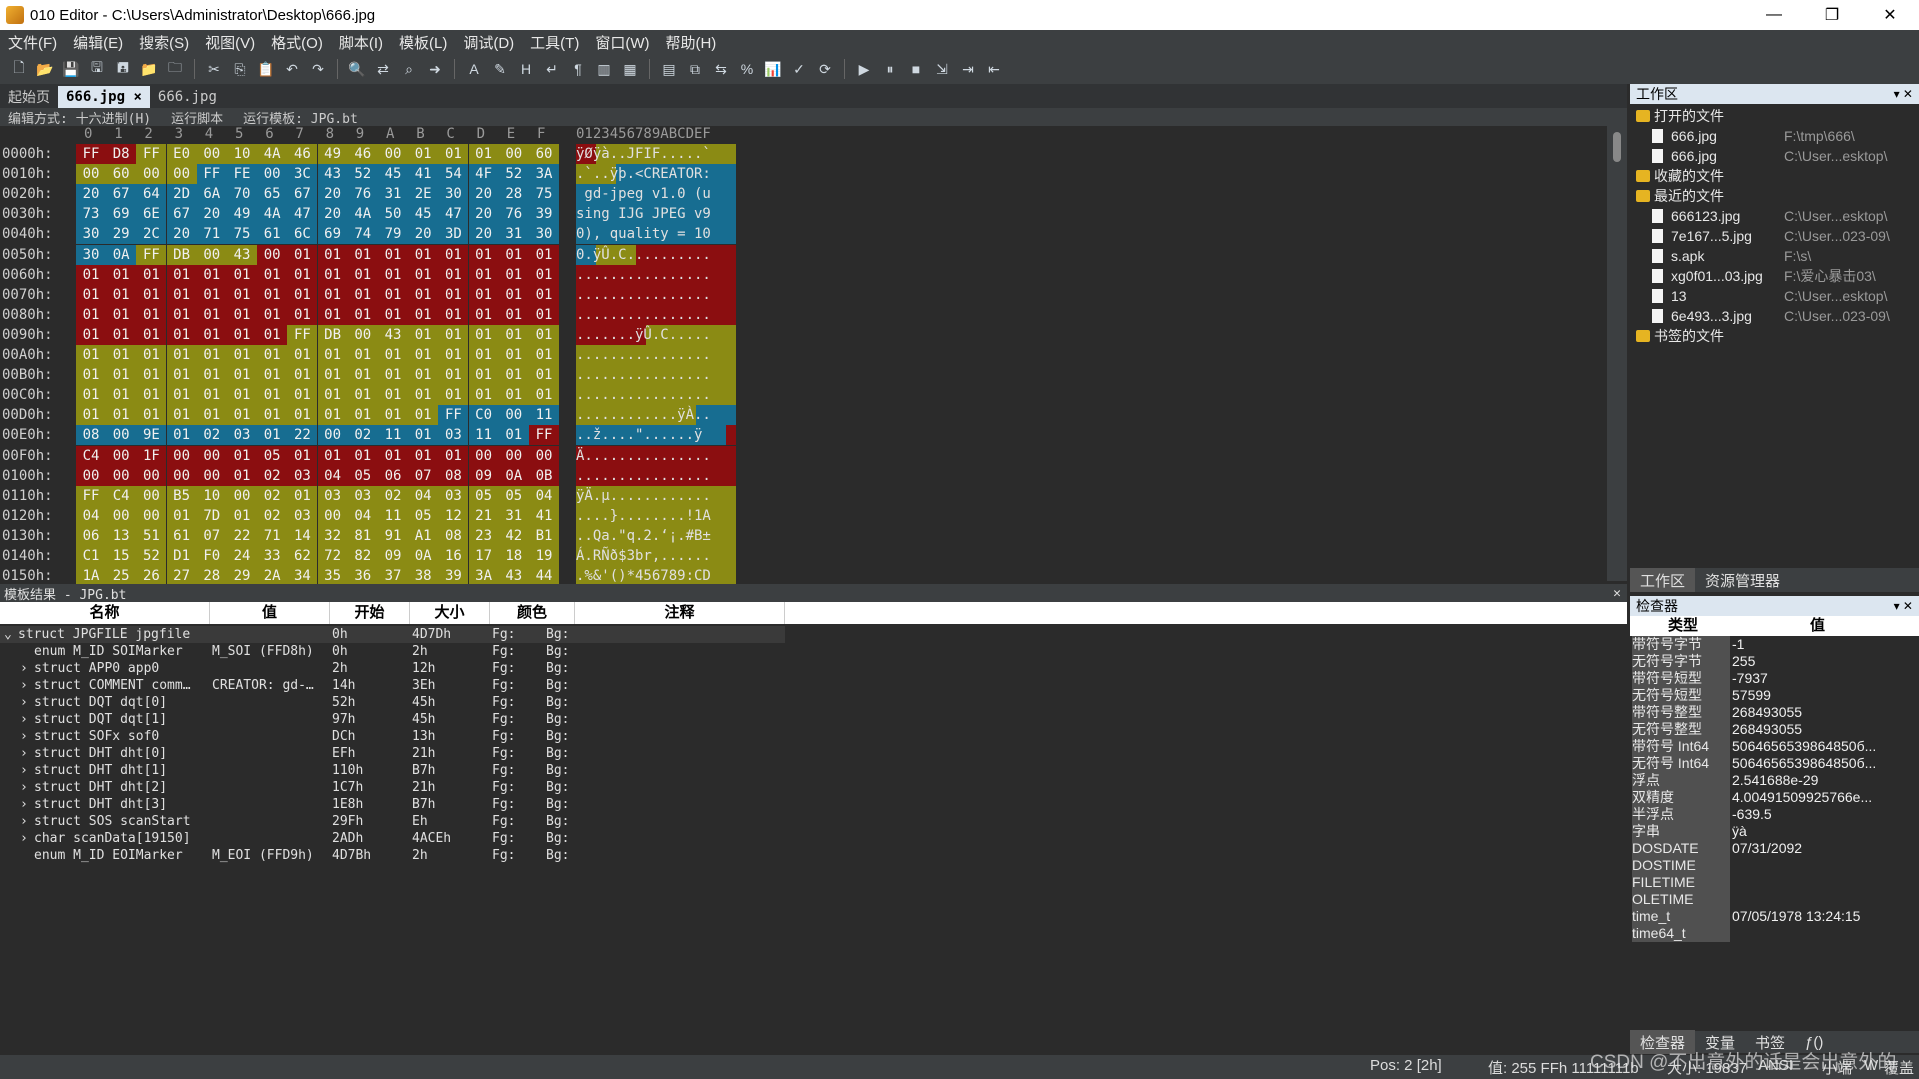 The width and height of the screenshot is (1919, 1079). Describe the element at coordinates (97, 69) in the screenshot. I see `save-as-icon: 🖫` at that location.